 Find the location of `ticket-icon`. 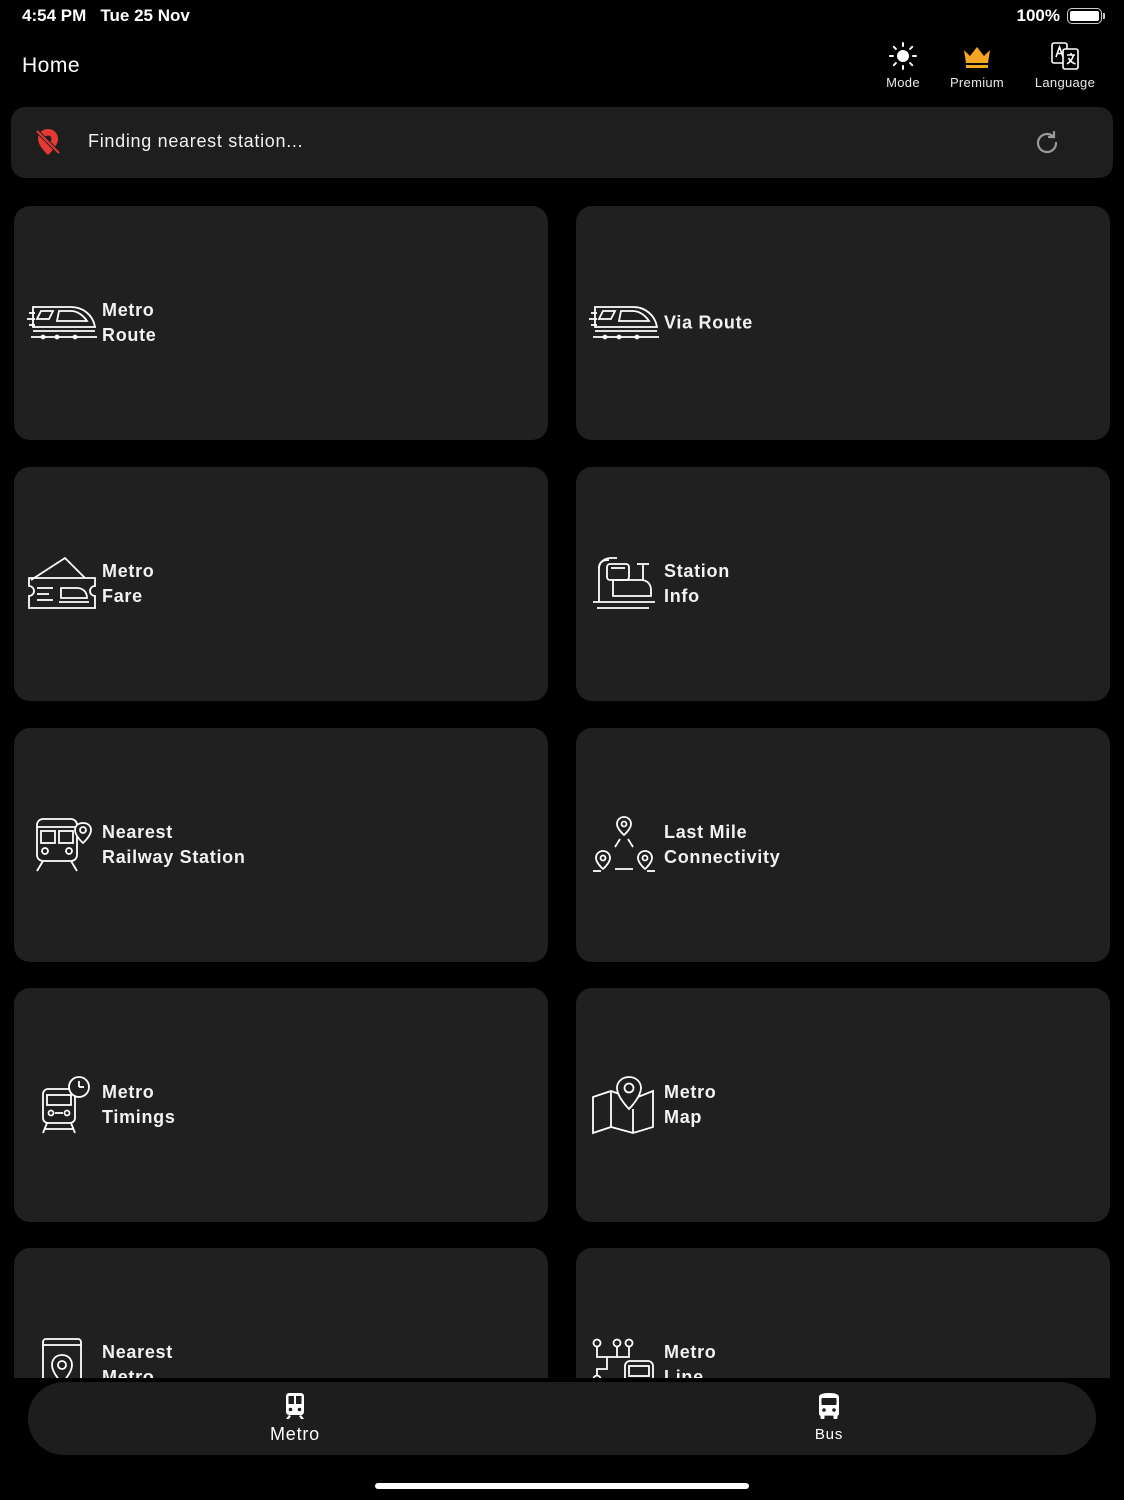

ticket-icon is located at coordinates (62, 582).